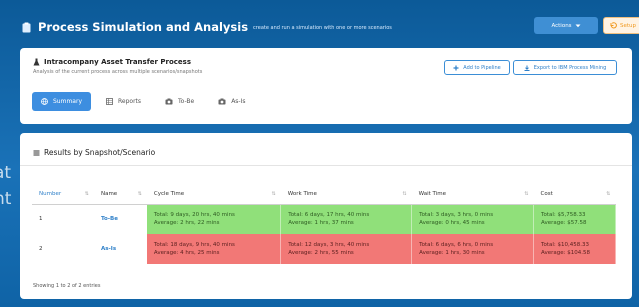 The image size is (639, 307). What do you see at coordinates (346, 194) in the screenshot?
I see `column-header-work-time: Work Time ⇅` at bounding box center [346, 194].